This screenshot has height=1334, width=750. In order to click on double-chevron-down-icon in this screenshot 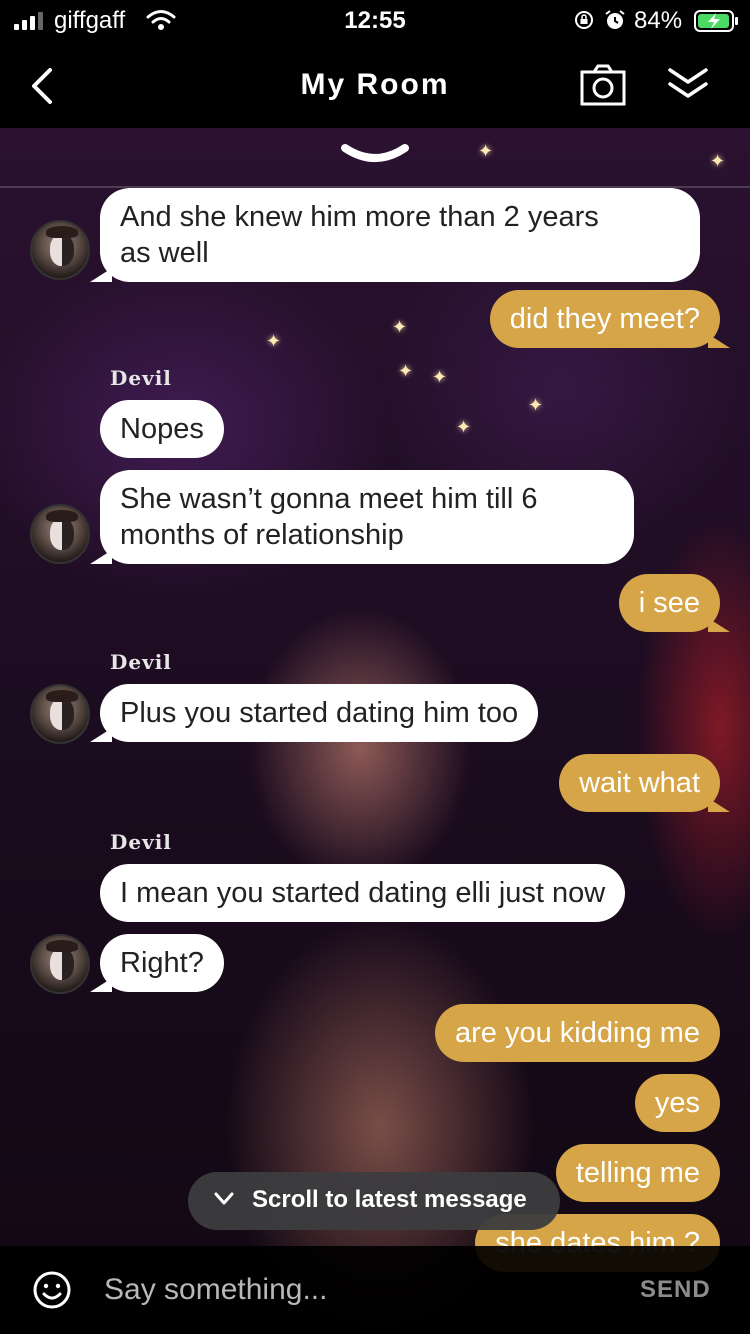, I will do `click(688, 84)`.